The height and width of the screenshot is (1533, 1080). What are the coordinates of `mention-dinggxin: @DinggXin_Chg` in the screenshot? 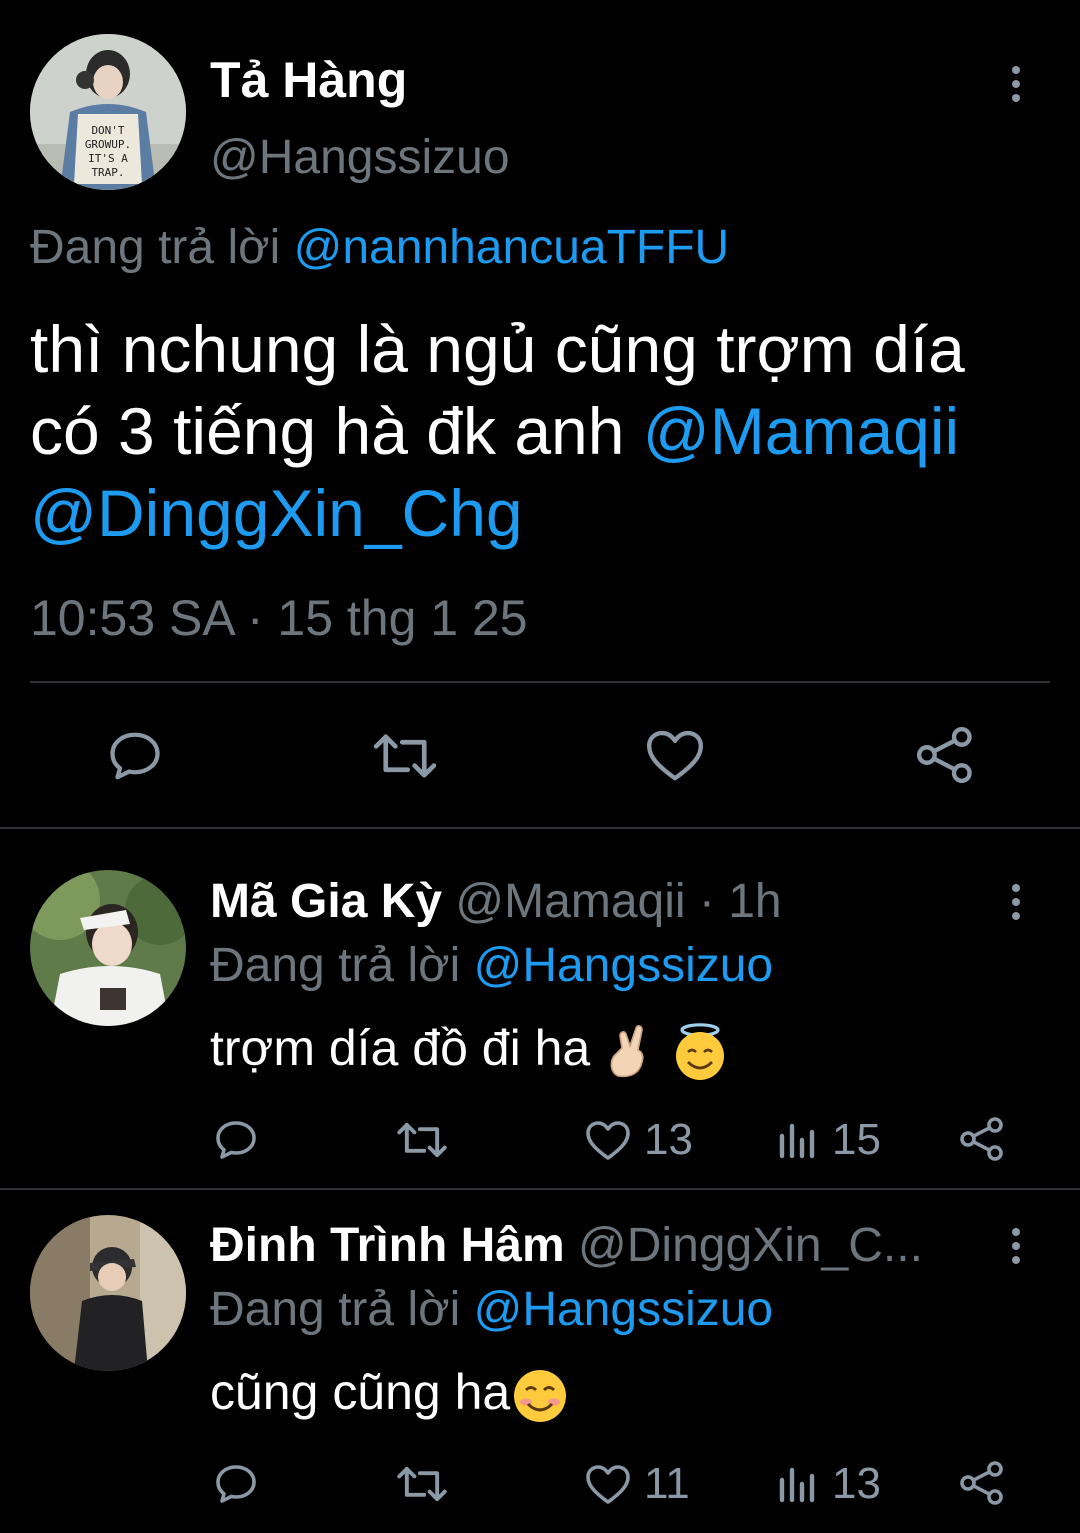 It's located at (497, 513).